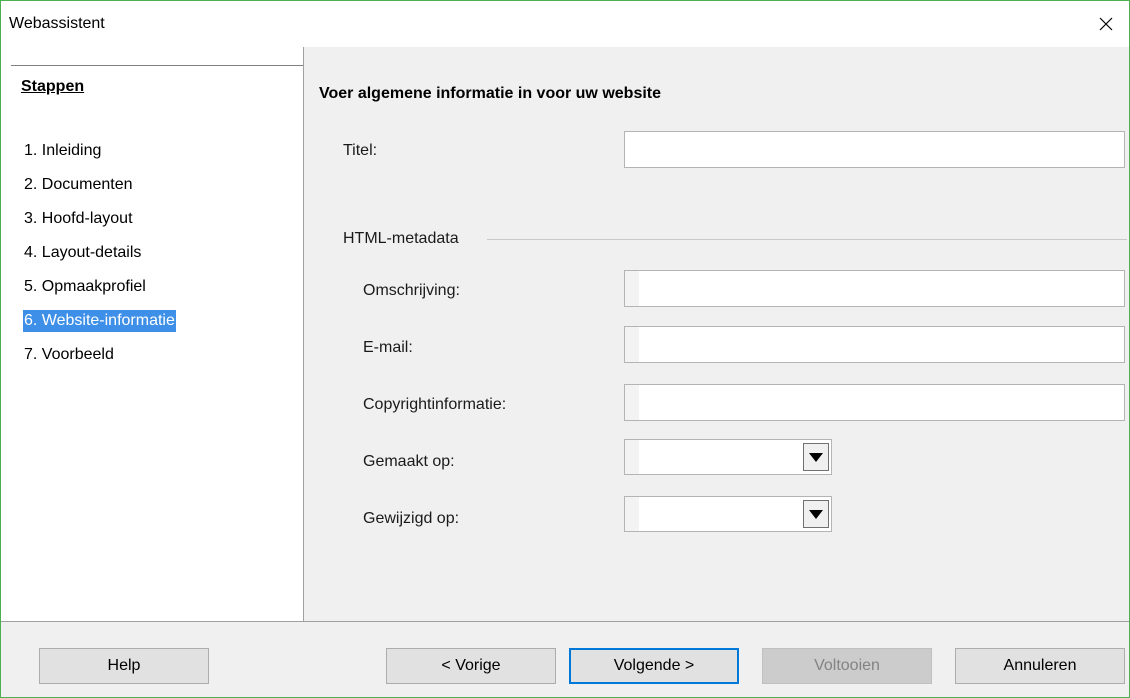 The width and height of the screenshot is (1130, 698). What do you see at coordinates (1040, 666) in the screenshot?
I see `cancel-button: Annuleren` at bounding box center [1040, 666].